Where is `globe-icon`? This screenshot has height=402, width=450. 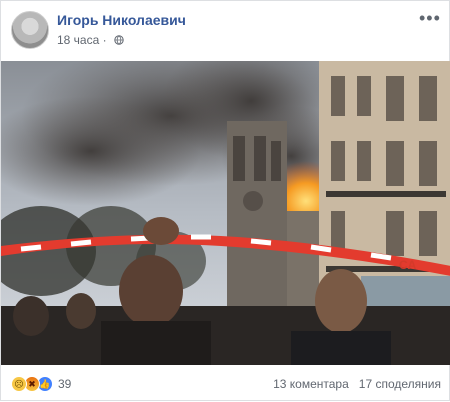
globe-icon is located at coordinates (119, 40).